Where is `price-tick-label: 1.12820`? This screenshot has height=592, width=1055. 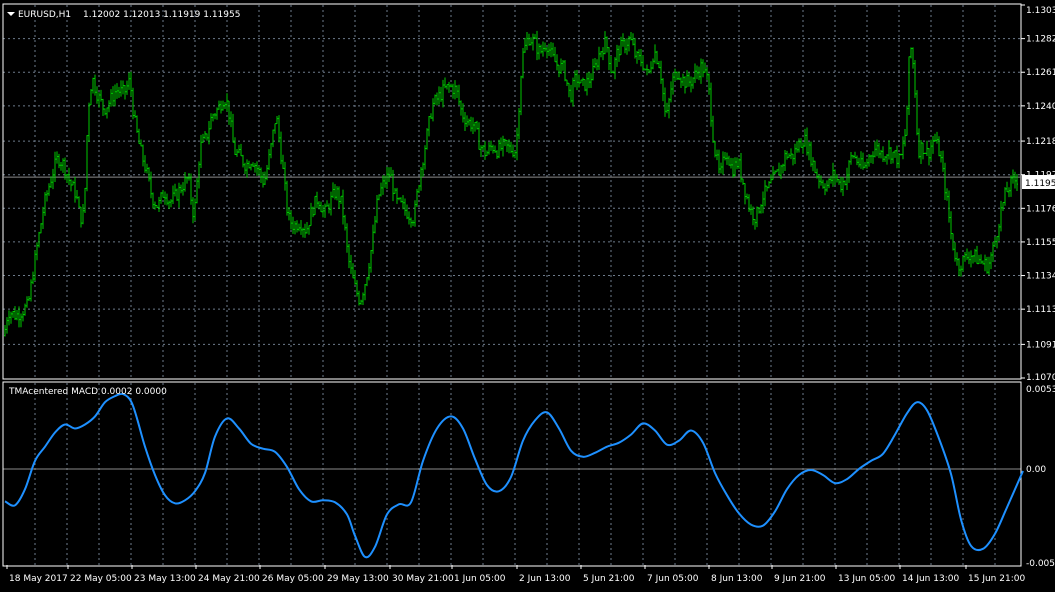
price-tick-label: 1.12820 is located at coordinates (1040, 40).